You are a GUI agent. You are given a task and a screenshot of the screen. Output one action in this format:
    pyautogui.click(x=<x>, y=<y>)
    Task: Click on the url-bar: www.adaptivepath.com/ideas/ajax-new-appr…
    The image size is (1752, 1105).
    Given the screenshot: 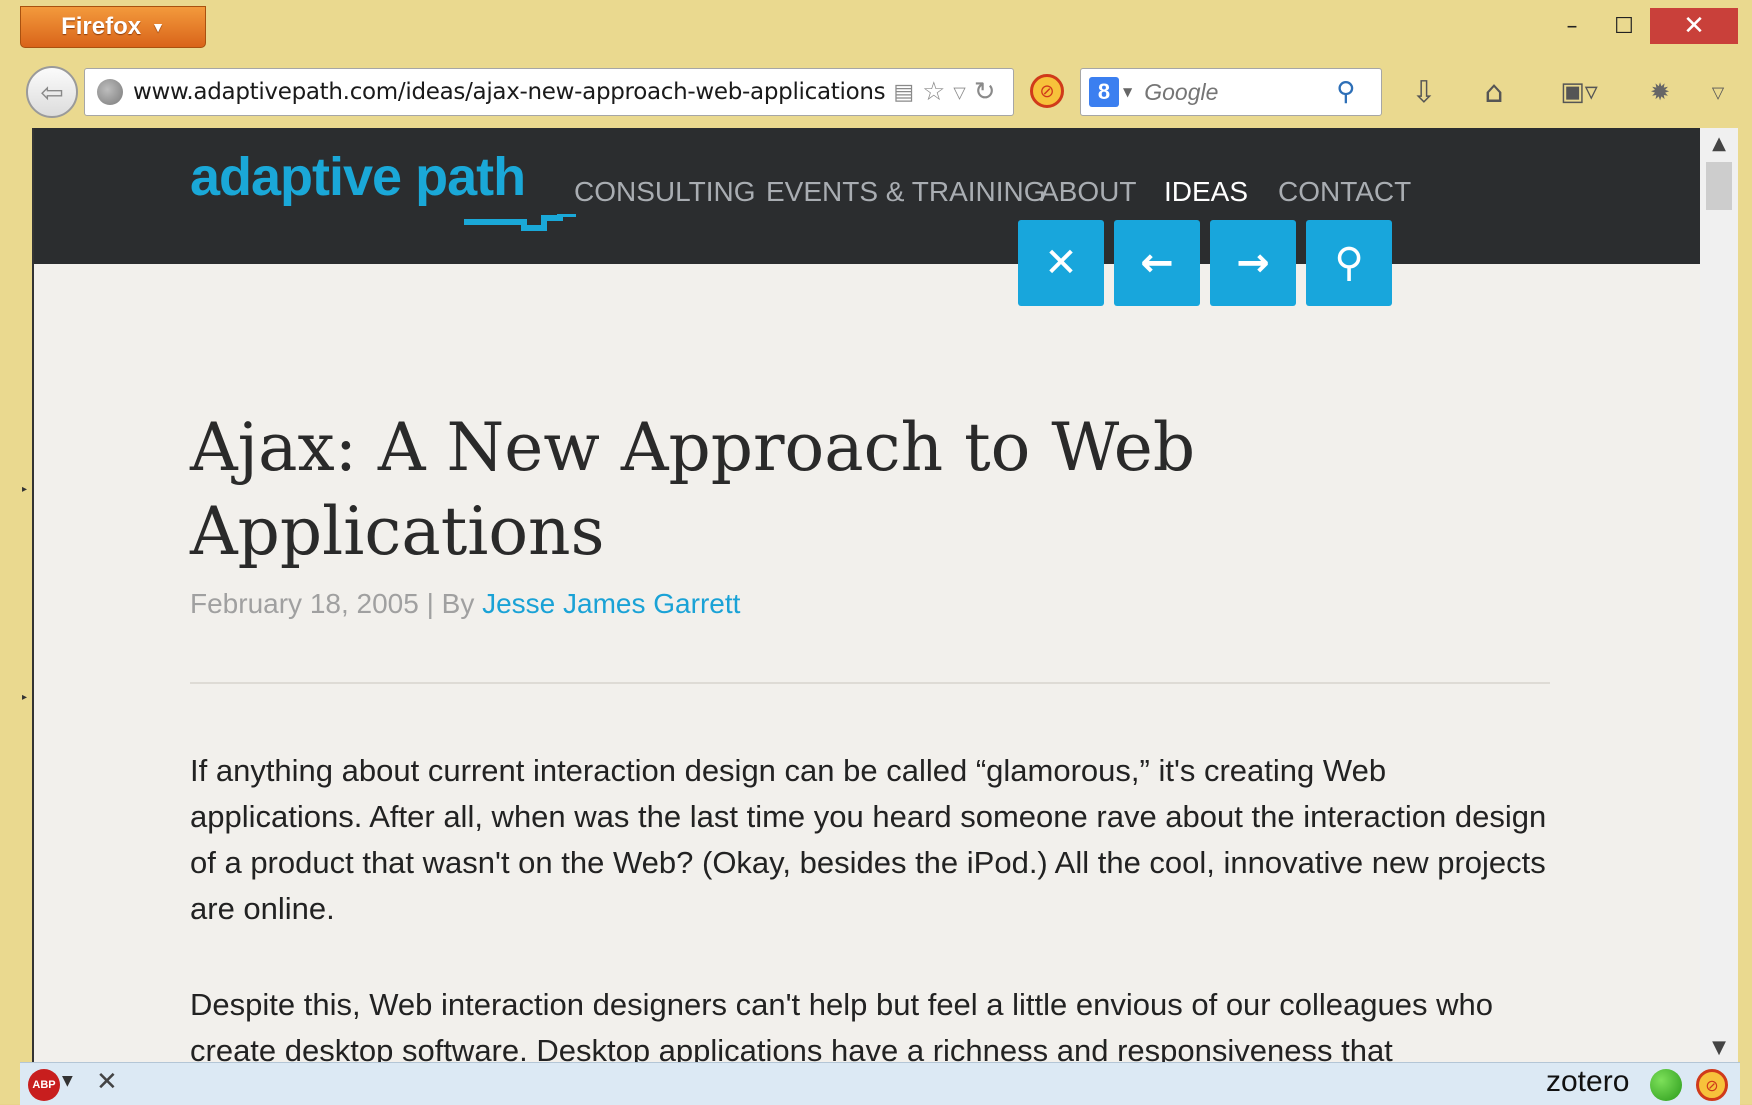 What is the action you would take?
    pyautogui.click(x=549, y=92)
    